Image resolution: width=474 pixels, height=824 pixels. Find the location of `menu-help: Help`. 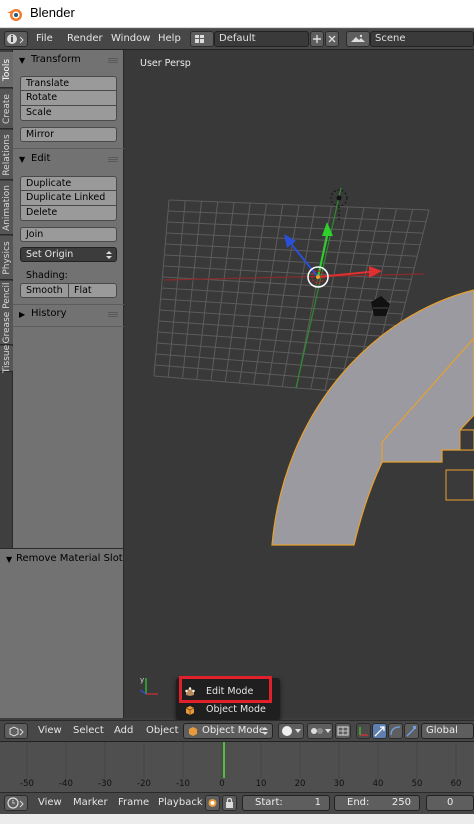

menu-help: Help is located at coordinates (169, 38).